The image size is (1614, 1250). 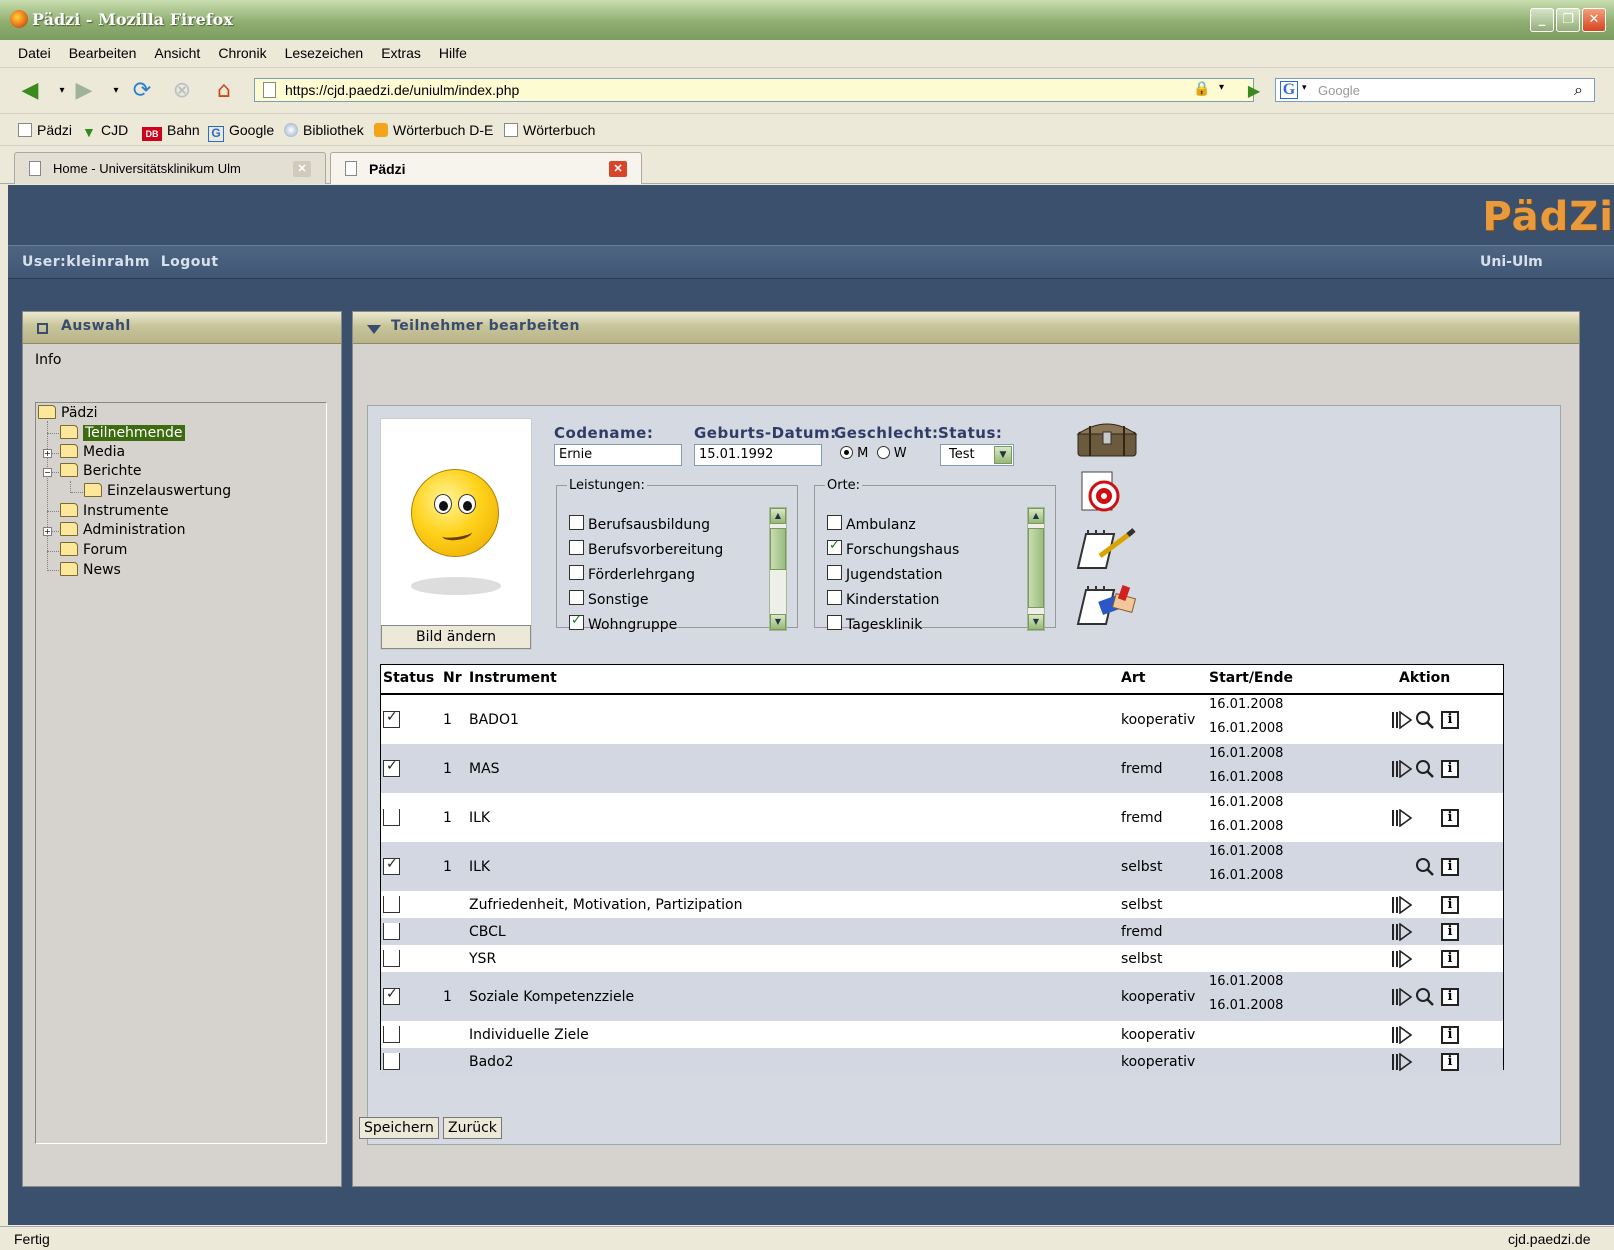 I want to click on menu-chronik: Chronik, so click(x=242, y=53).